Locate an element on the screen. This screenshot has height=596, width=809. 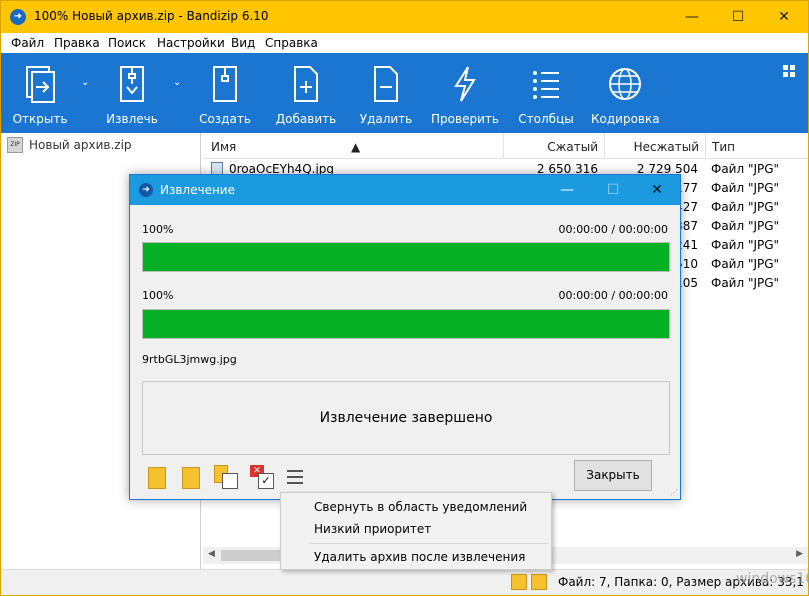
encoding-label: Кодировка is located at coordinates (625, 119).